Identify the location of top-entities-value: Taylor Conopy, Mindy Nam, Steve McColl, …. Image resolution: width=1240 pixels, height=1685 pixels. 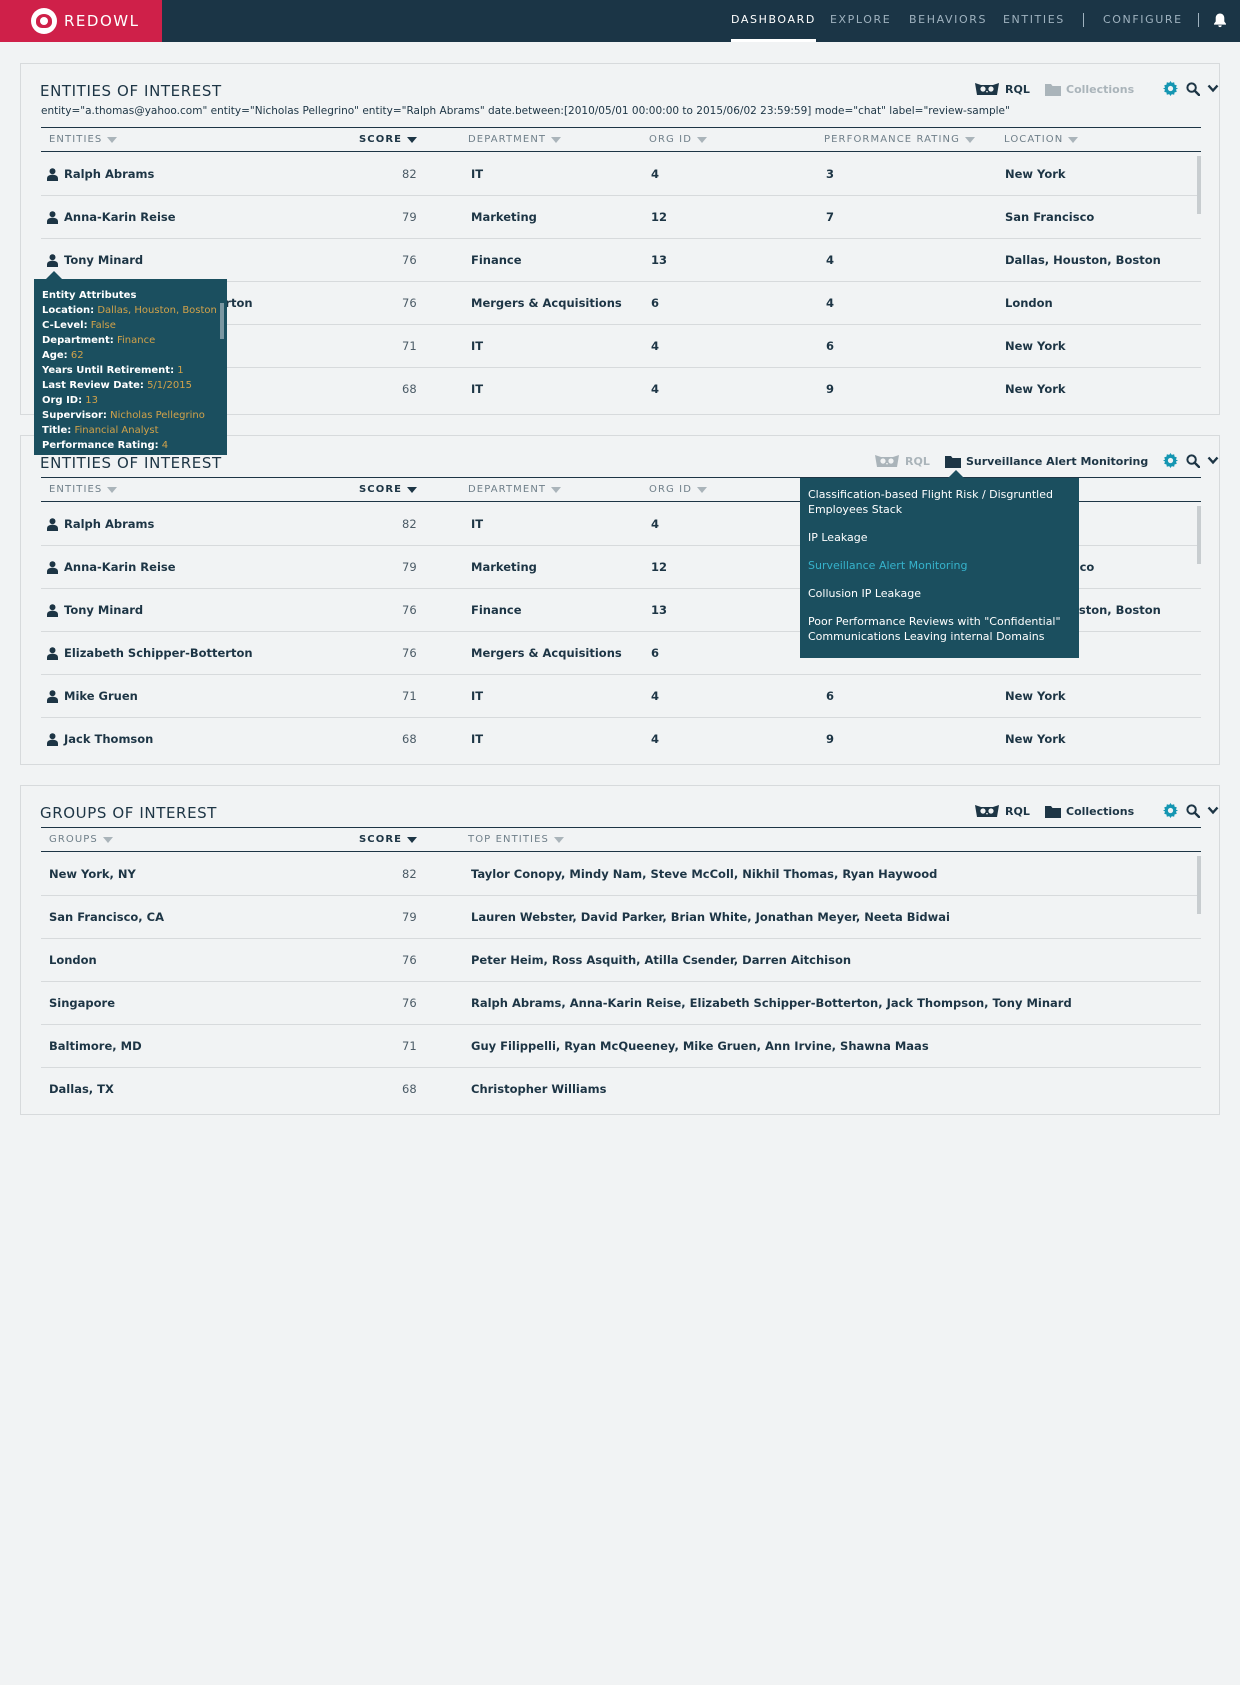
(704, 874).